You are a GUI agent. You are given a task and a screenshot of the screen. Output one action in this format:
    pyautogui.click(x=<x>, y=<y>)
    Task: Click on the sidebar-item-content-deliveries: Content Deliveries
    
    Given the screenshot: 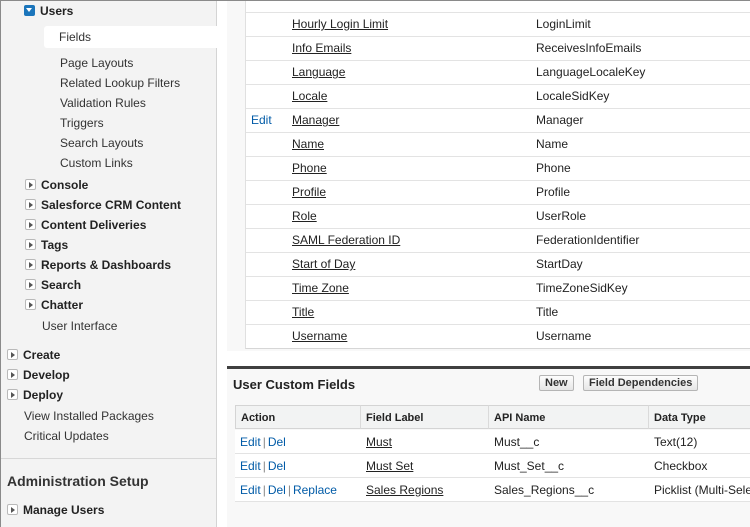 What is the action you would take?
    pyautogui.click(x=85, y=225)
    